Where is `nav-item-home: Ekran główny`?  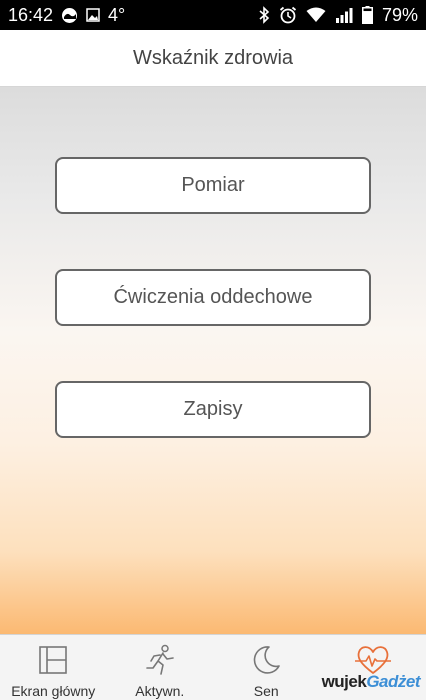 nav-item-home: Ekran główny is located at coordinates (53, 667).